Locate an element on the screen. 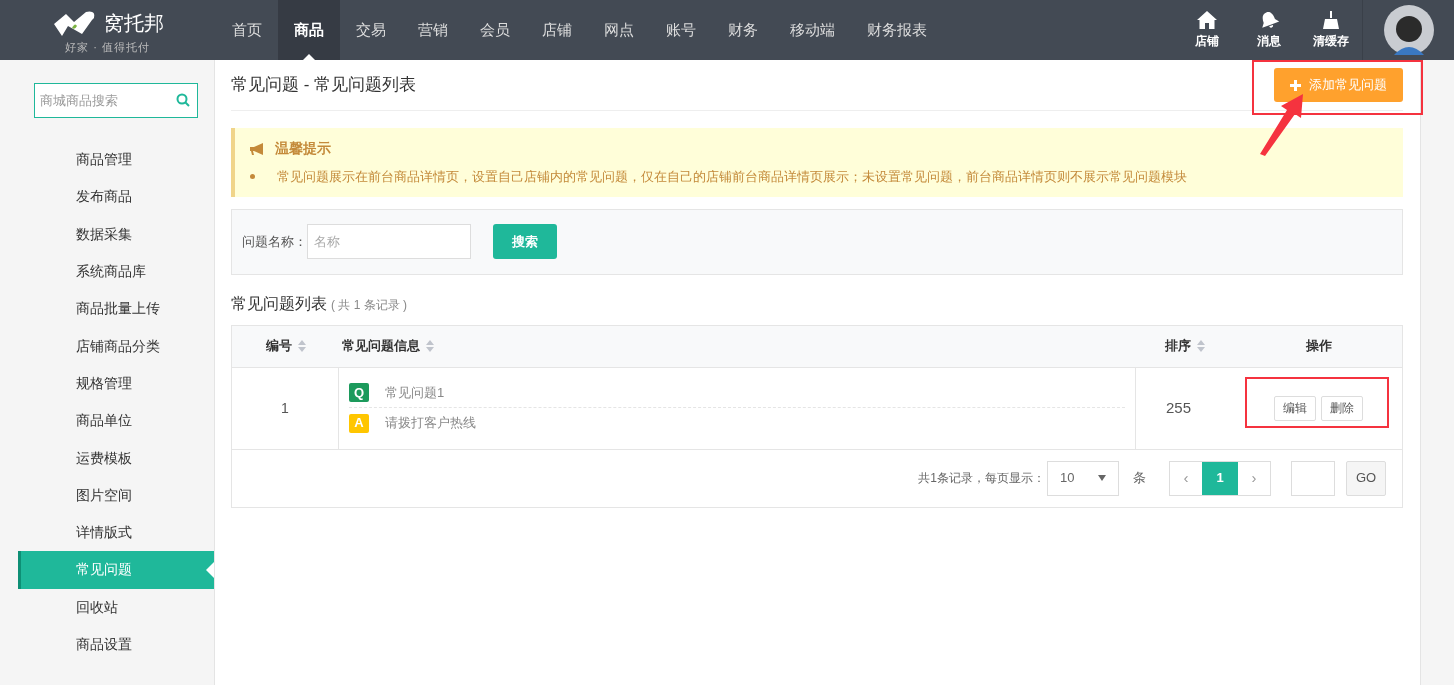 This screenshot has width=1454, height=685. go-button: GO is located at coordinates (1366, 478).